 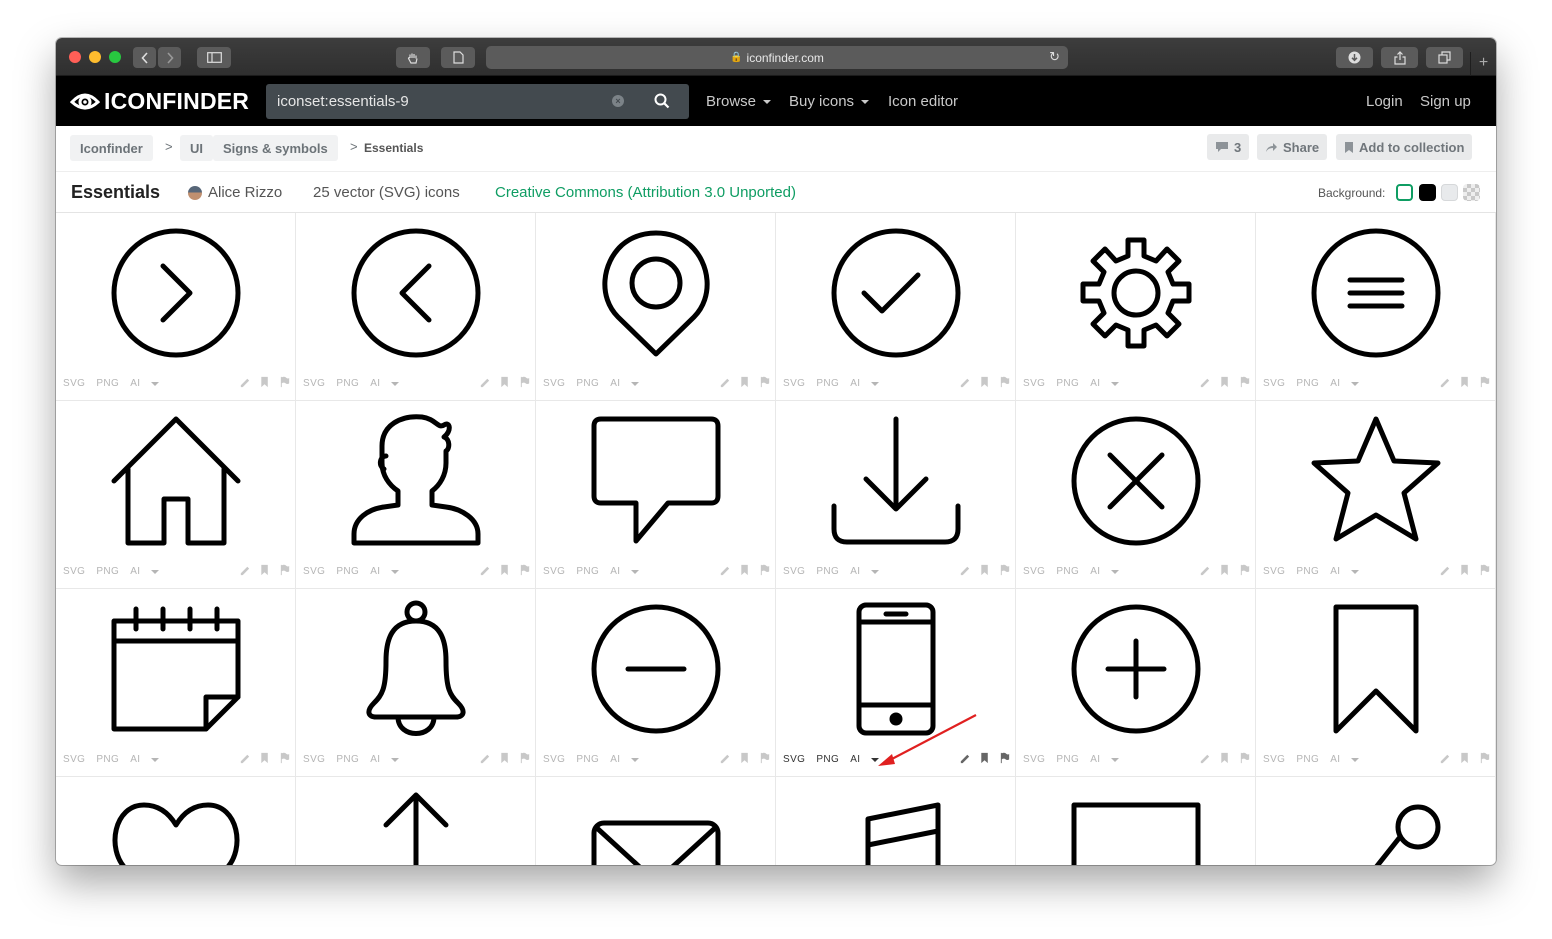 What do you see at coordinates (176, 669) in the screenshot?
I see `calendar-icon` at bounding box center [176, 669].